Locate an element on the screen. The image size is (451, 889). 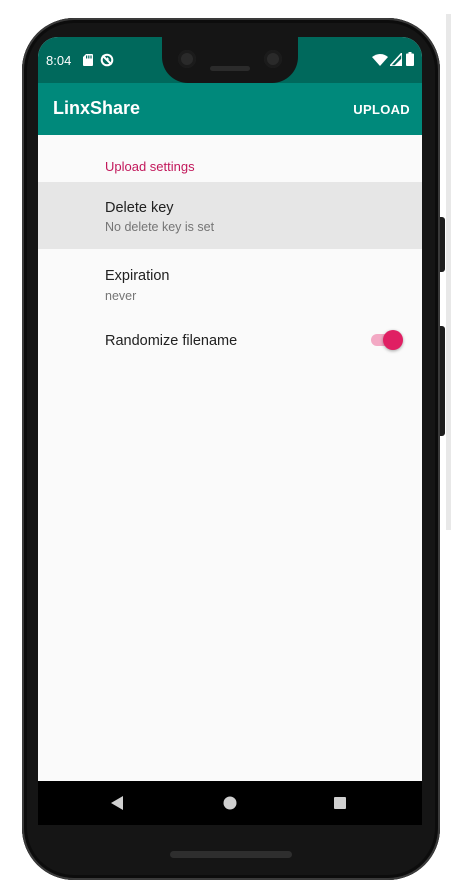
upload-button: UPLOAD is located at coordinates (381, 109).